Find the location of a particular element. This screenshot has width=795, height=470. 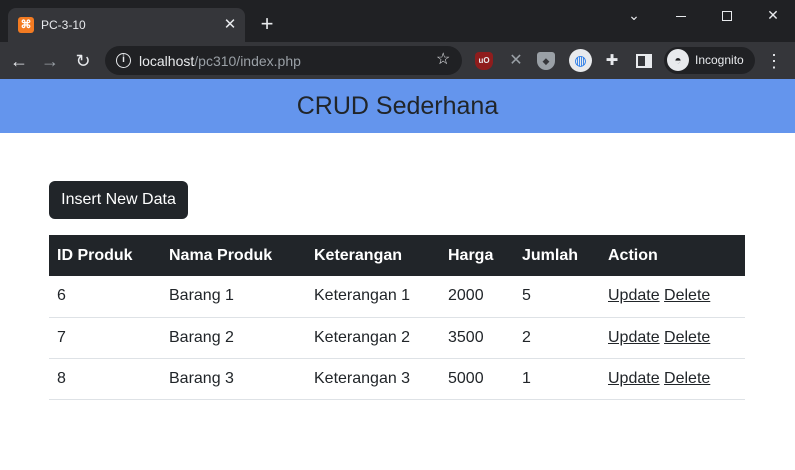

url-text: localhost/pc310/index.php is located at coordinates (220, 61).